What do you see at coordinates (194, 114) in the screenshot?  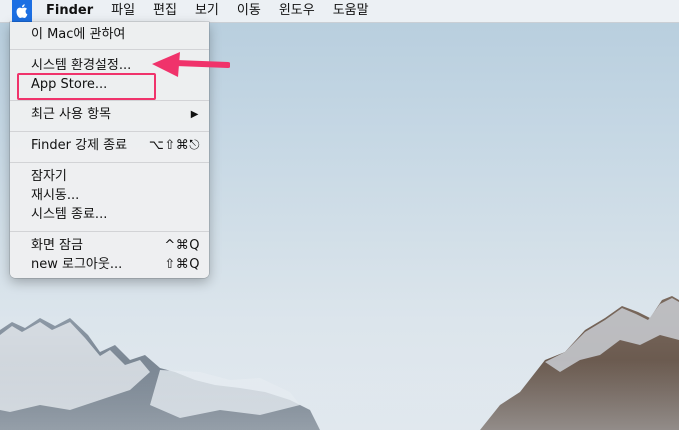 I see `submenu-arrow-icon: ▶` at bounding box center [194, 114].